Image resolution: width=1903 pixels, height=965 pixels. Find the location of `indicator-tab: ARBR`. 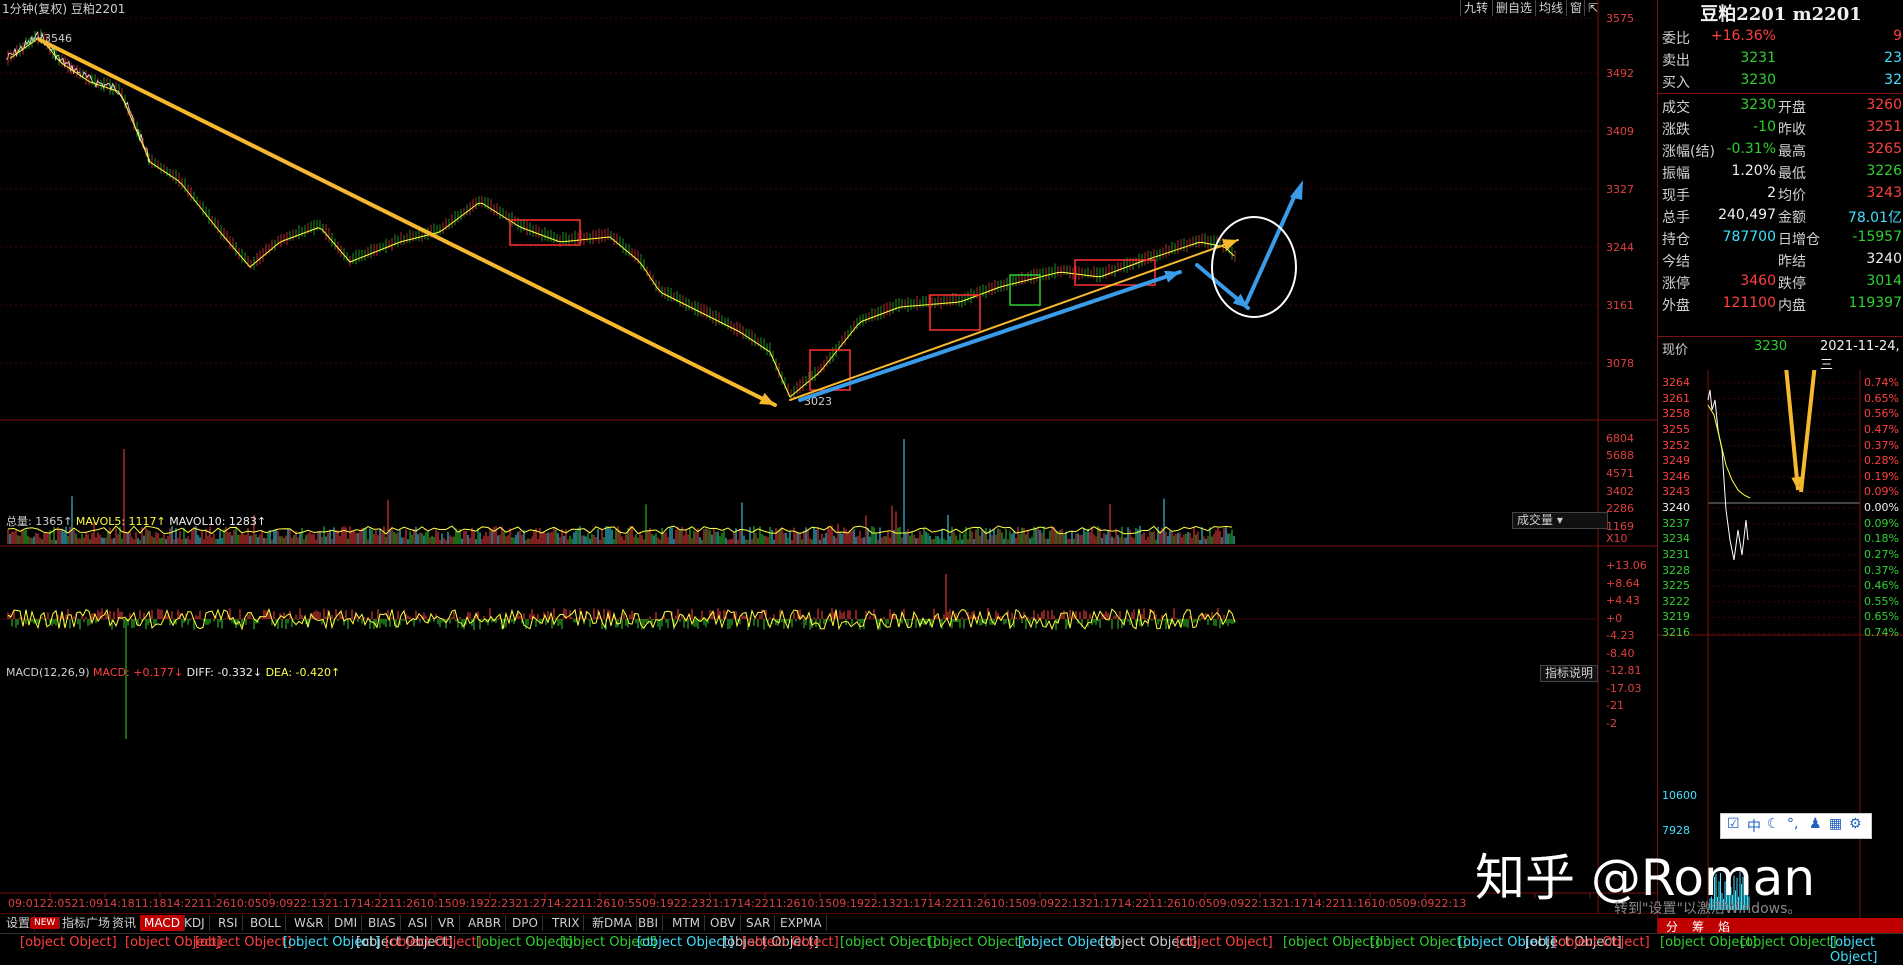

indicator-tab: ARBR is located at coordinates (485, 923).